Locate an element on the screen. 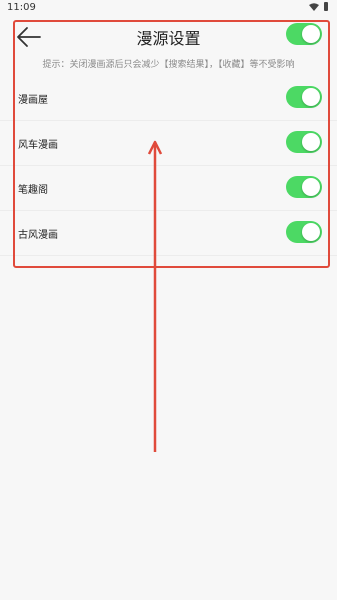  wifi-icon is located at coordinates (314, 7).